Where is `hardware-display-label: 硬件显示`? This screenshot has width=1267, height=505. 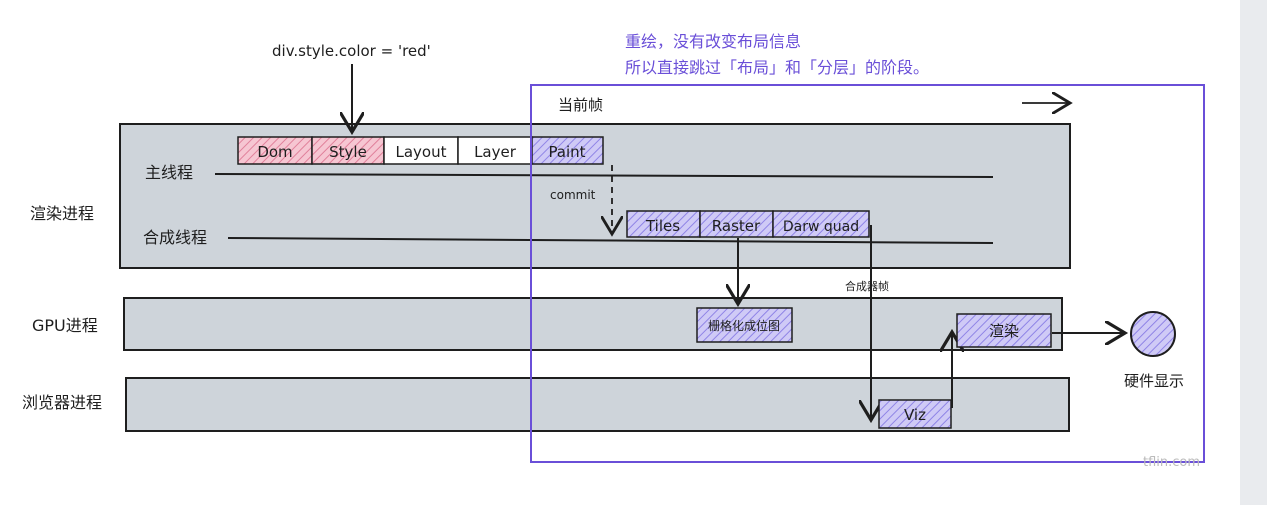
hardware-display-label: 硬件显示 is located at coordinates (1154, 381).